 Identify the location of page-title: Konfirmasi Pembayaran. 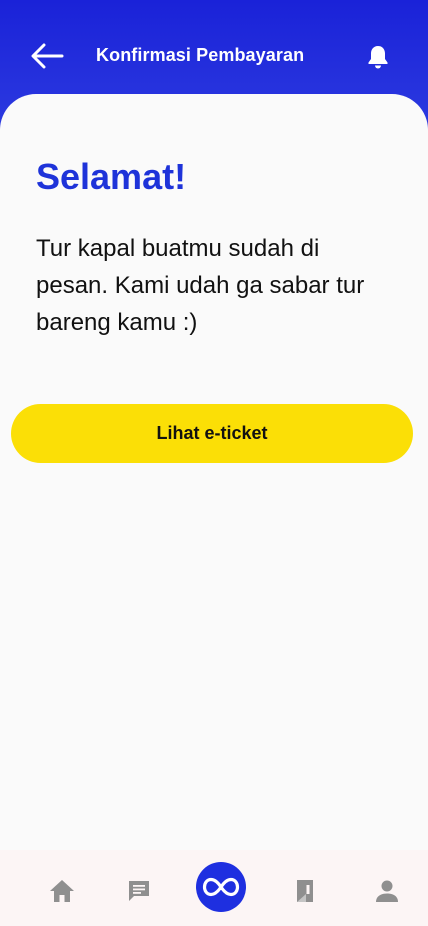
(200, 55).